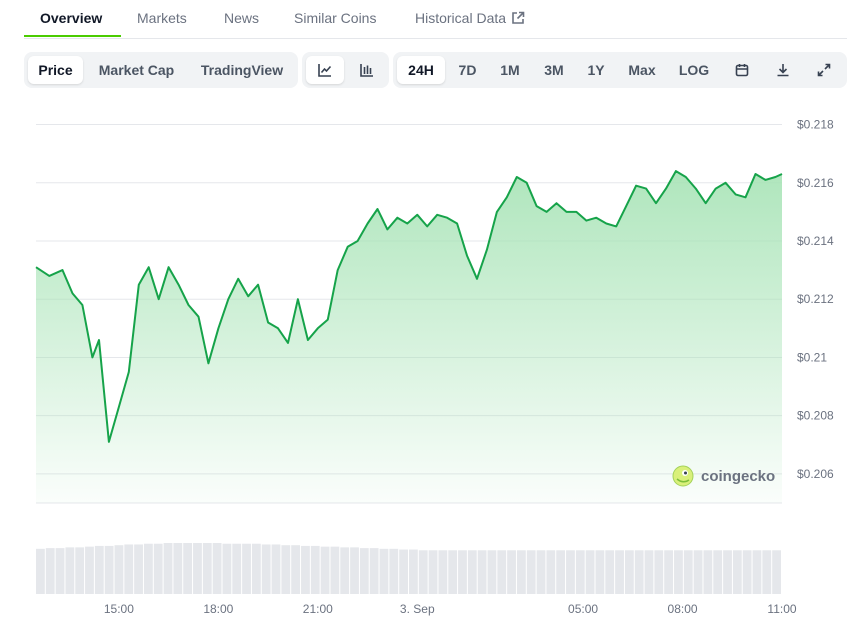 The image size is (847, 629). I want to click on y-tick-label: $0.214, so click(815, 241).